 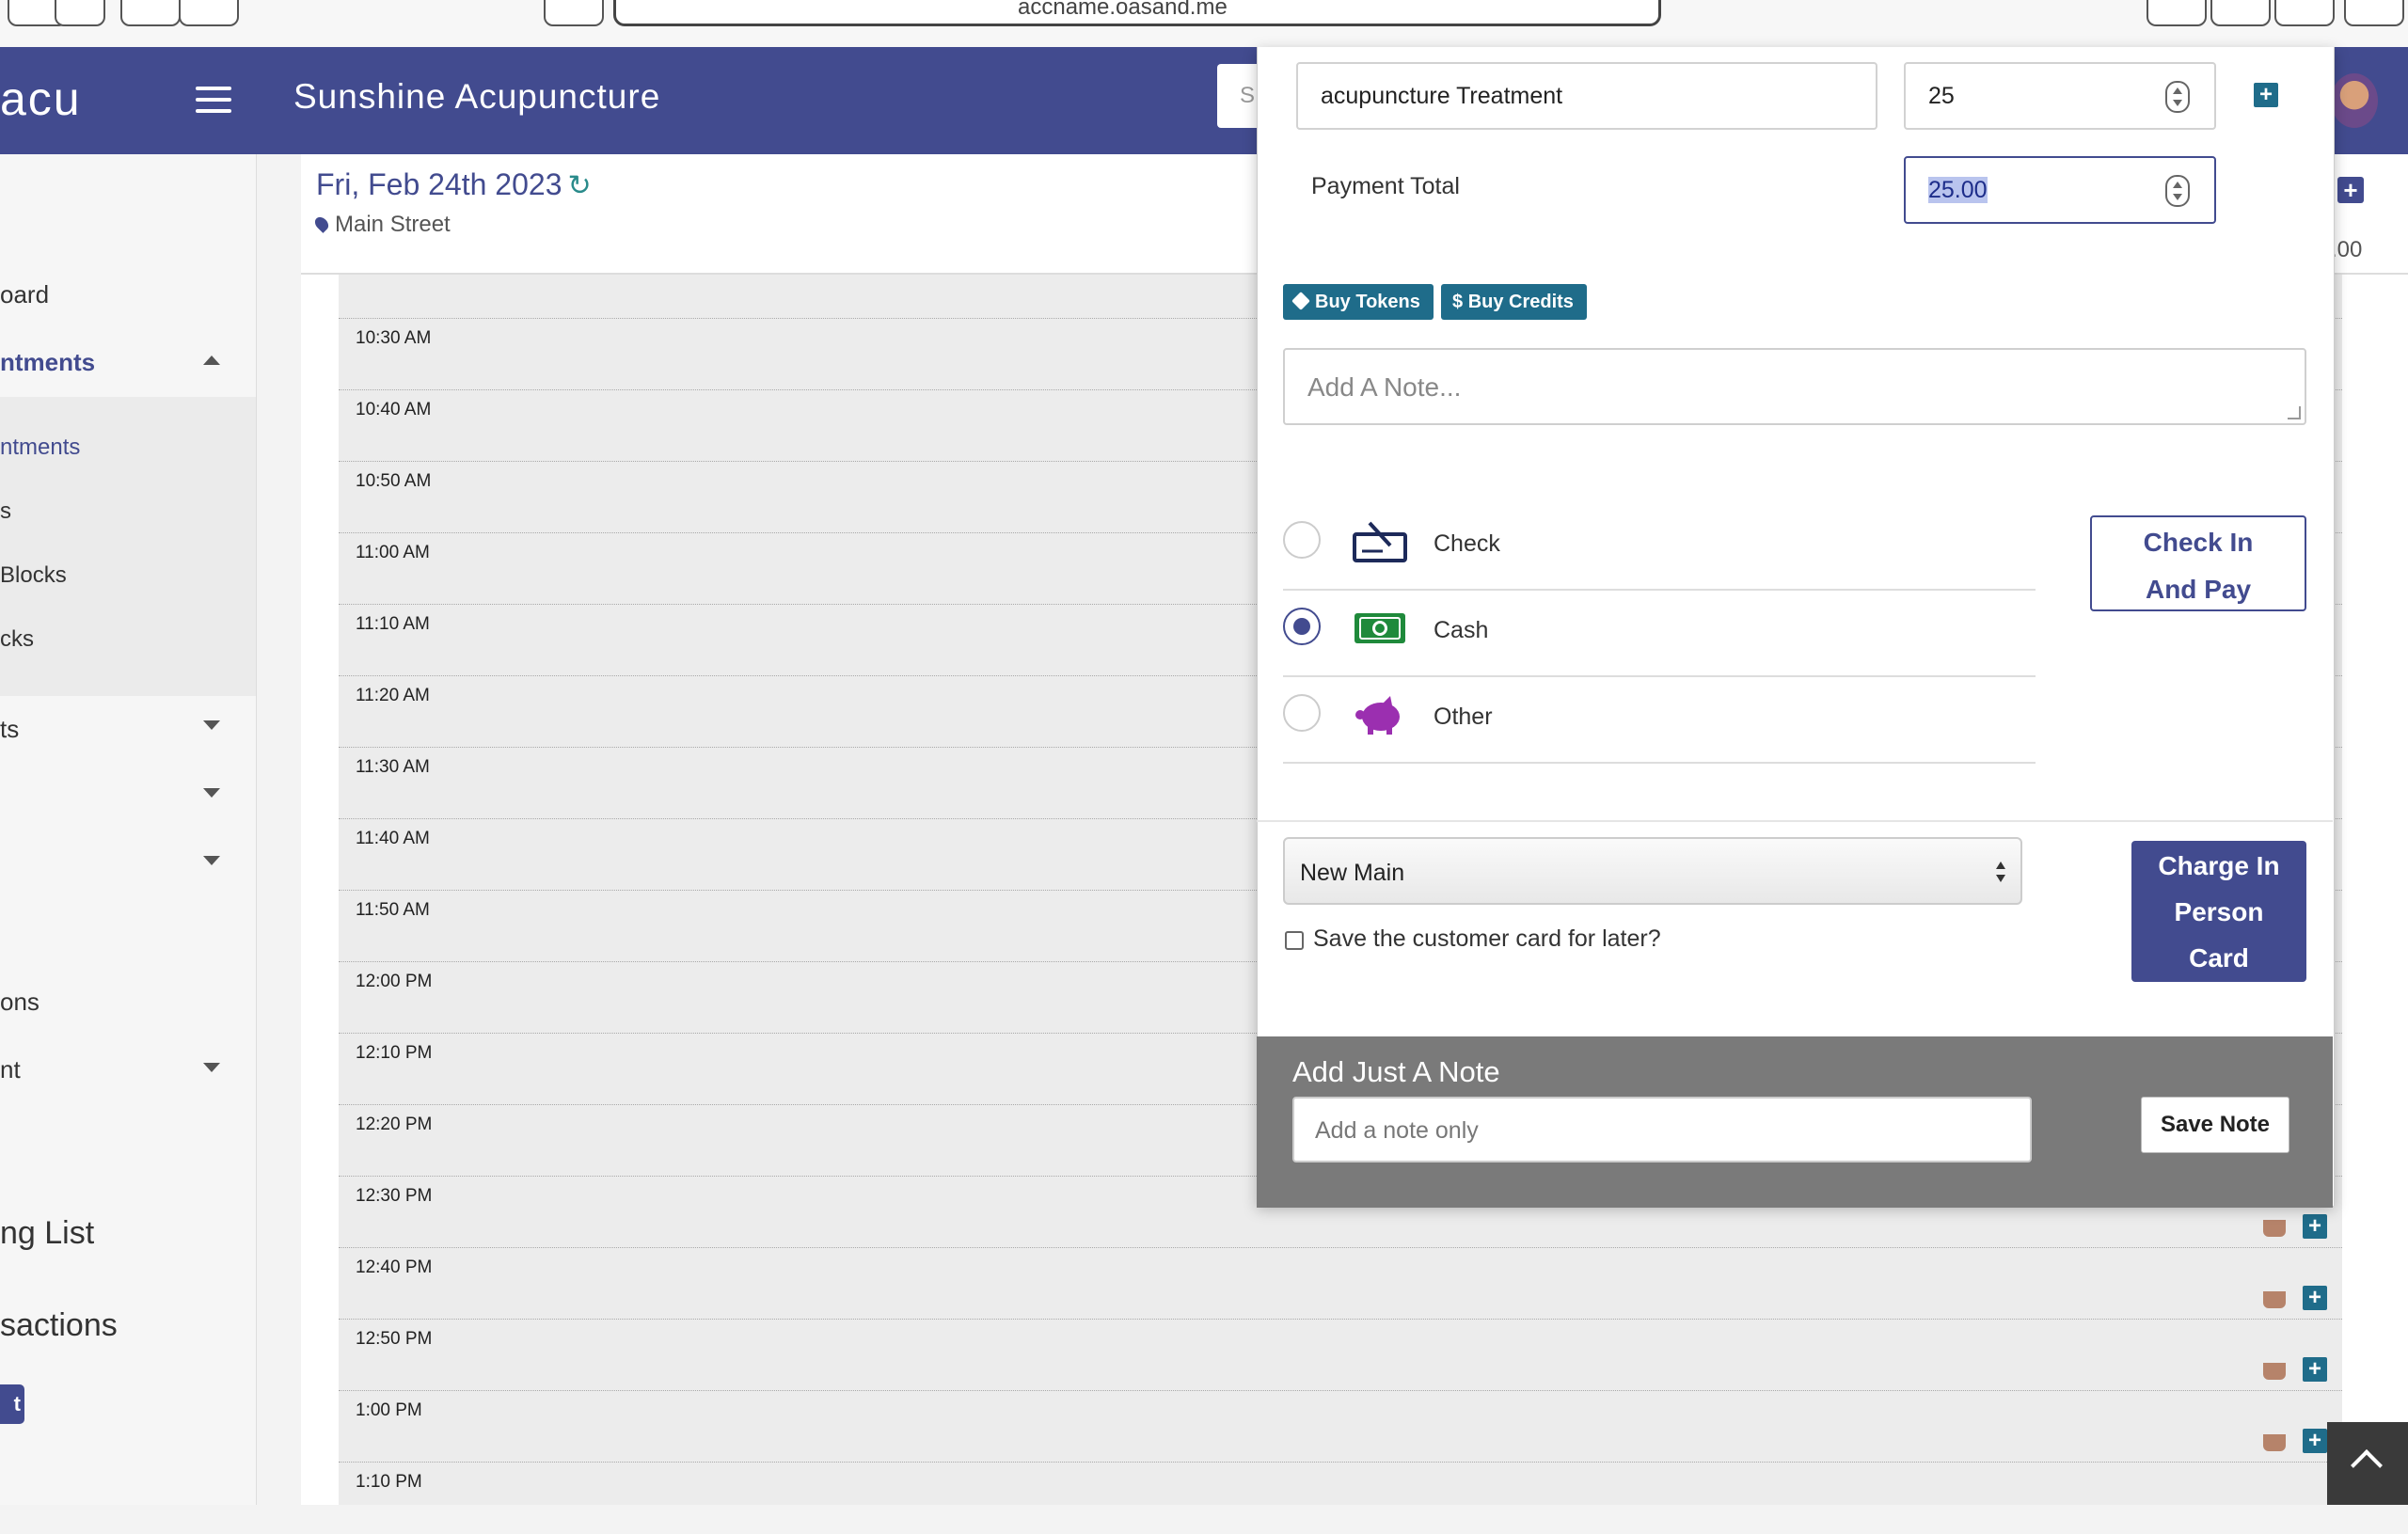 I want to click on hamburger-menu-icon, so click(x=214, y=101).